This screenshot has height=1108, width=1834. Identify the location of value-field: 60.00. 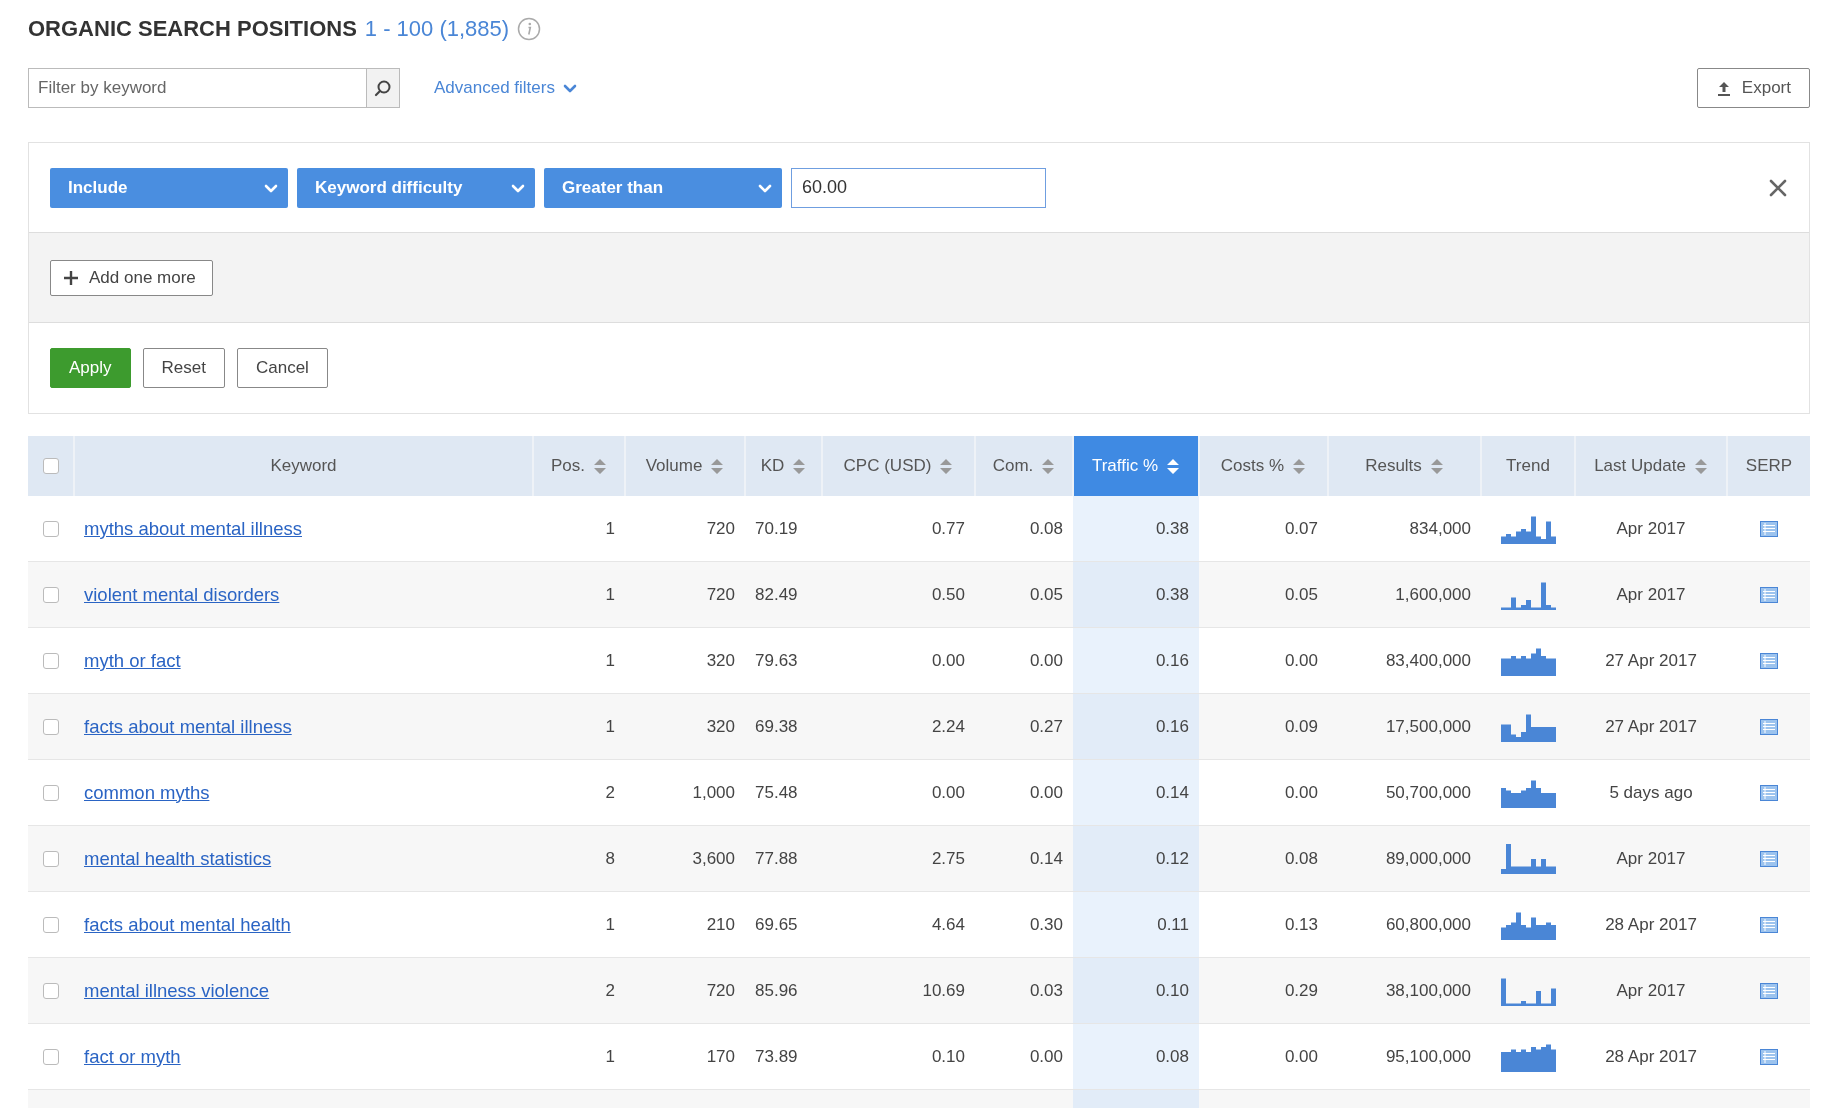
(918, 187).